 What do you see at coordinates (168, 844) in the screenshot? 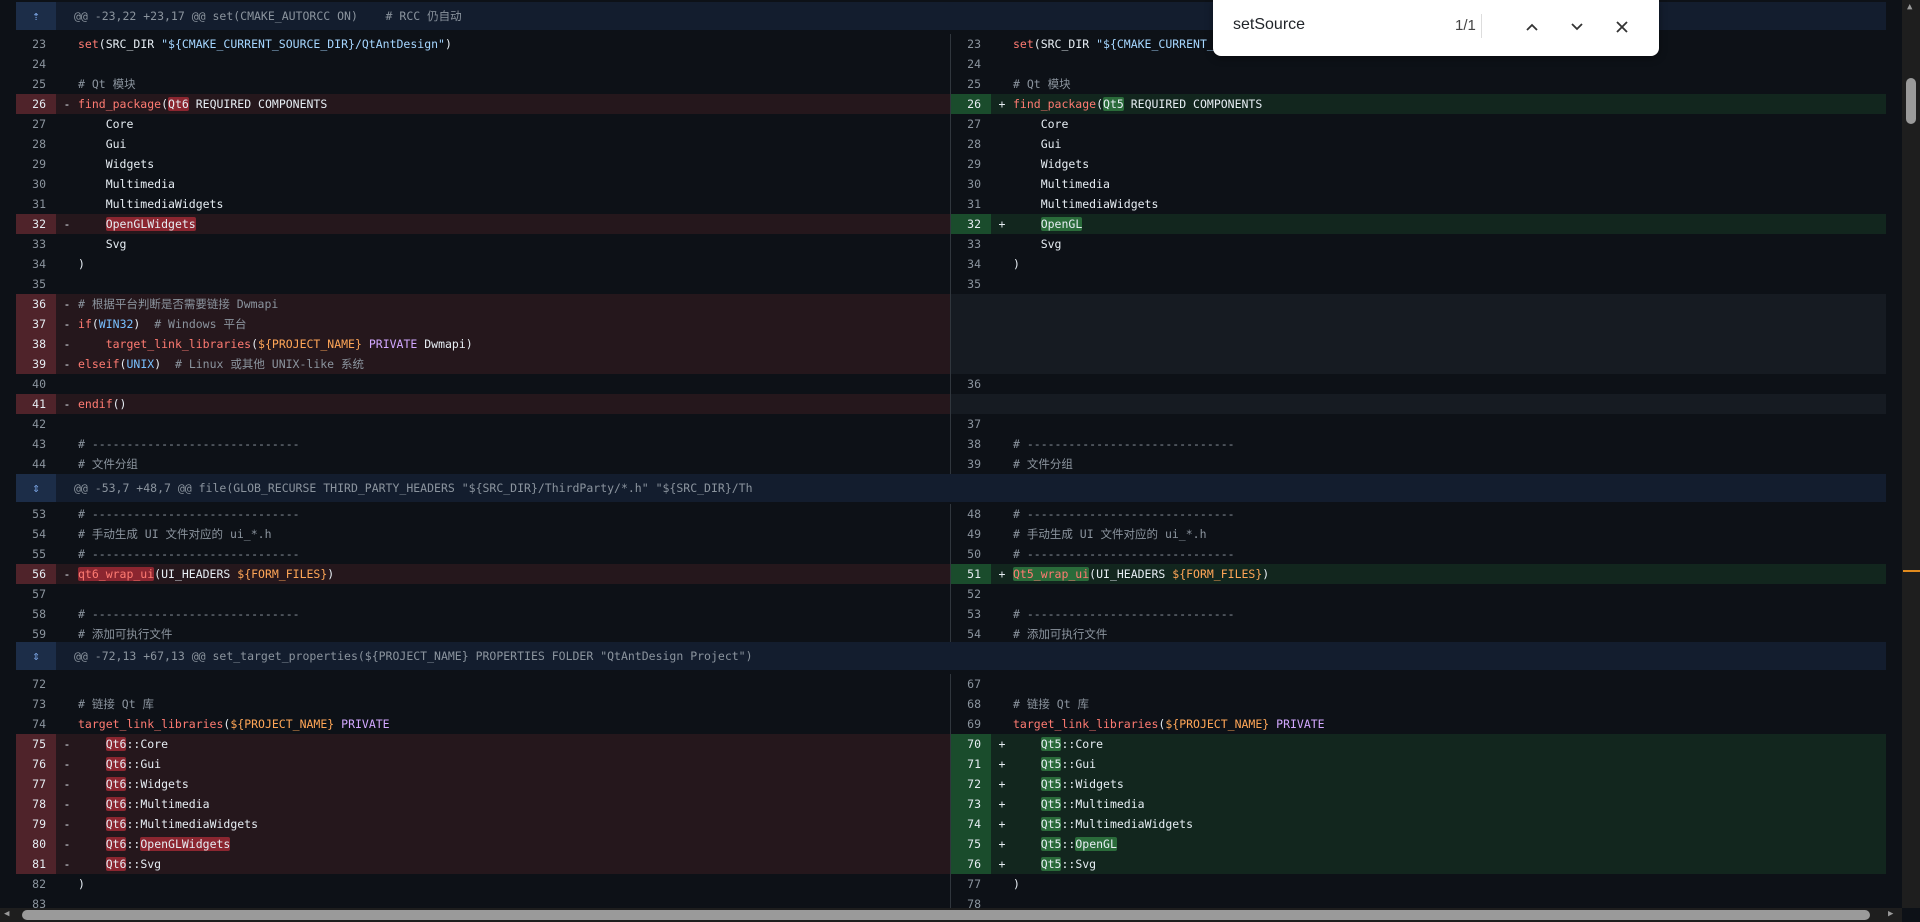
I see `code-text: Qt6::OpenGLWidgets` at bounding box center [168, 844].